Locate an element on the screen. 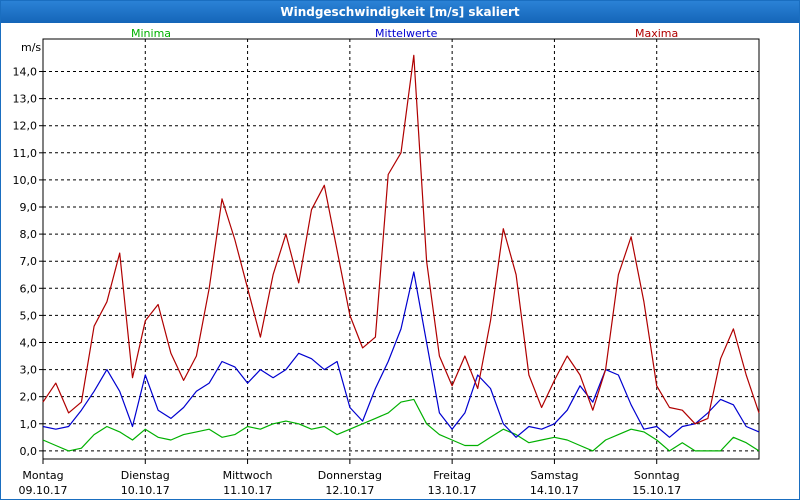  x-day-label: Mittwoch is located at coordinates (248, 475).